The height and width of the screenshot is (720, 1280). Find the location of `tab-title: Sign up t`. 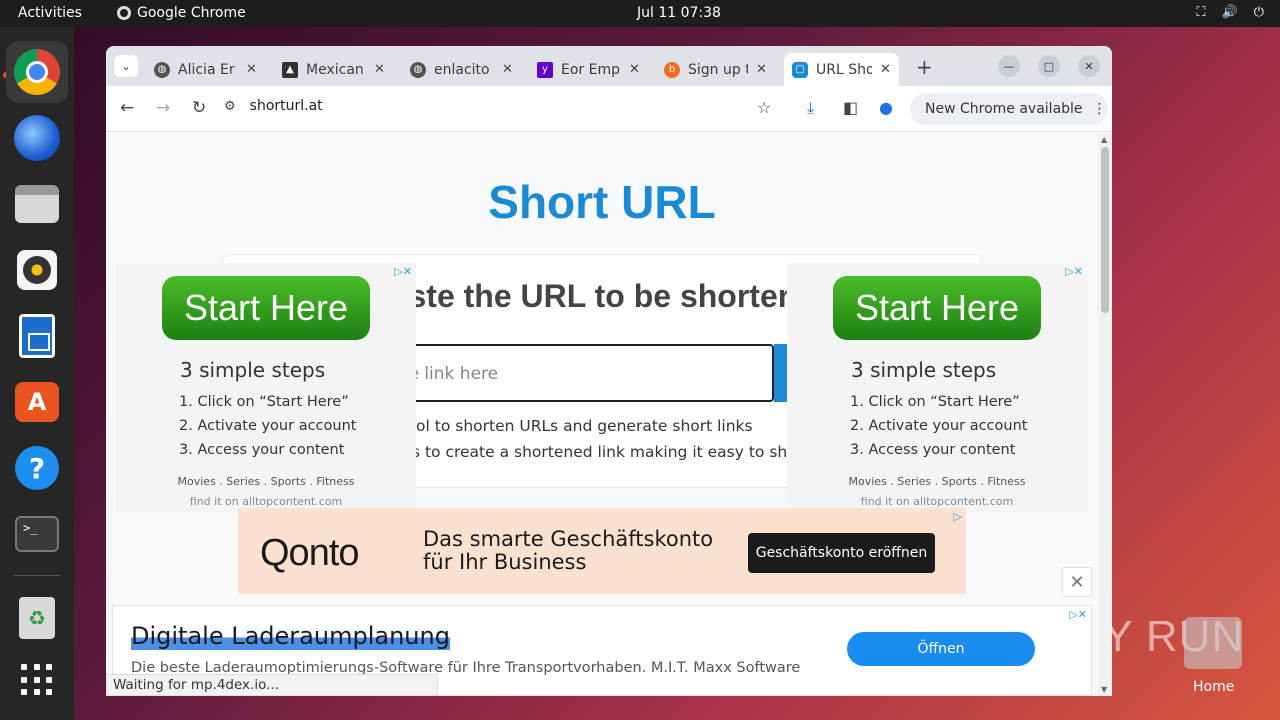

tab-title: Sign up t is located at coordinates (718, 69).